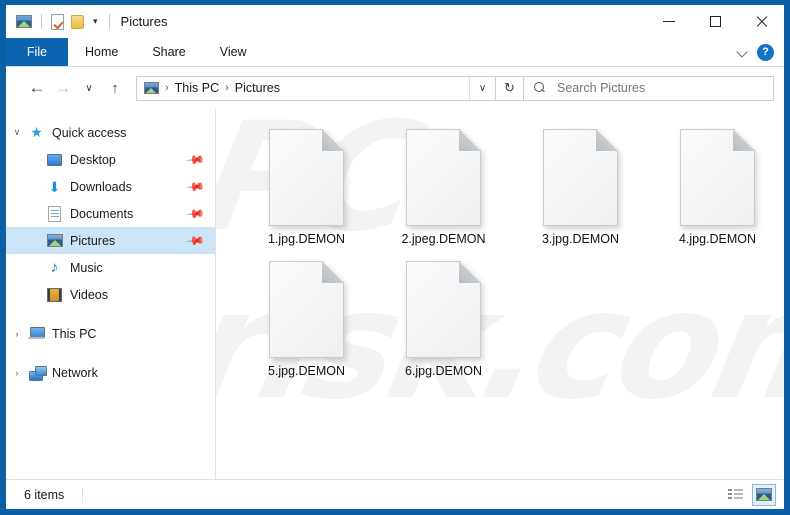  What do you see at coordinates (115, 88) in the screenshot?
I see `up-button: ↑` at bounding box center [115, 88].